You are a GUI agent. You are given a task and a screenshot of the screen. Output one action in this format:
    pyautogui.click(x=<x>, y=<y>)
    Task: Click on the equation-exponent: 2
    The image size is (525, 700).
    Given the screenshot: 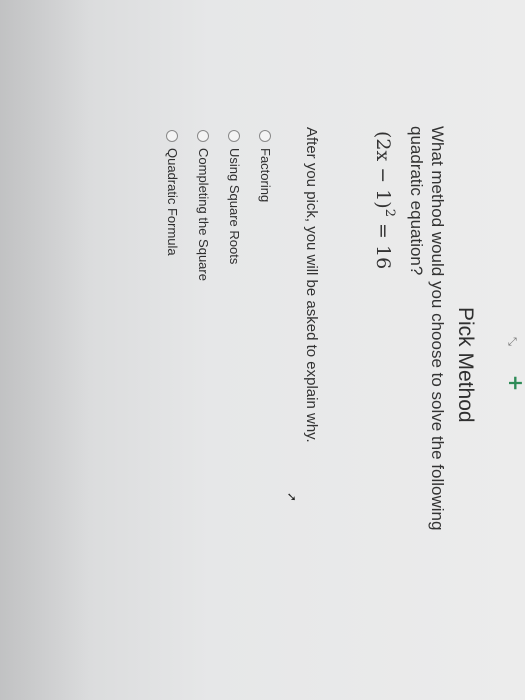 What is the action you would take?
    pyautogui.click(x=389, y=212)
    